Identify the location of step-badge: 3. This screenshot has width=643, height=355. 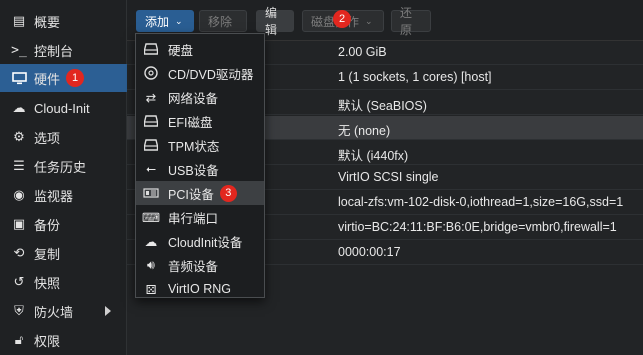
(228, 193).